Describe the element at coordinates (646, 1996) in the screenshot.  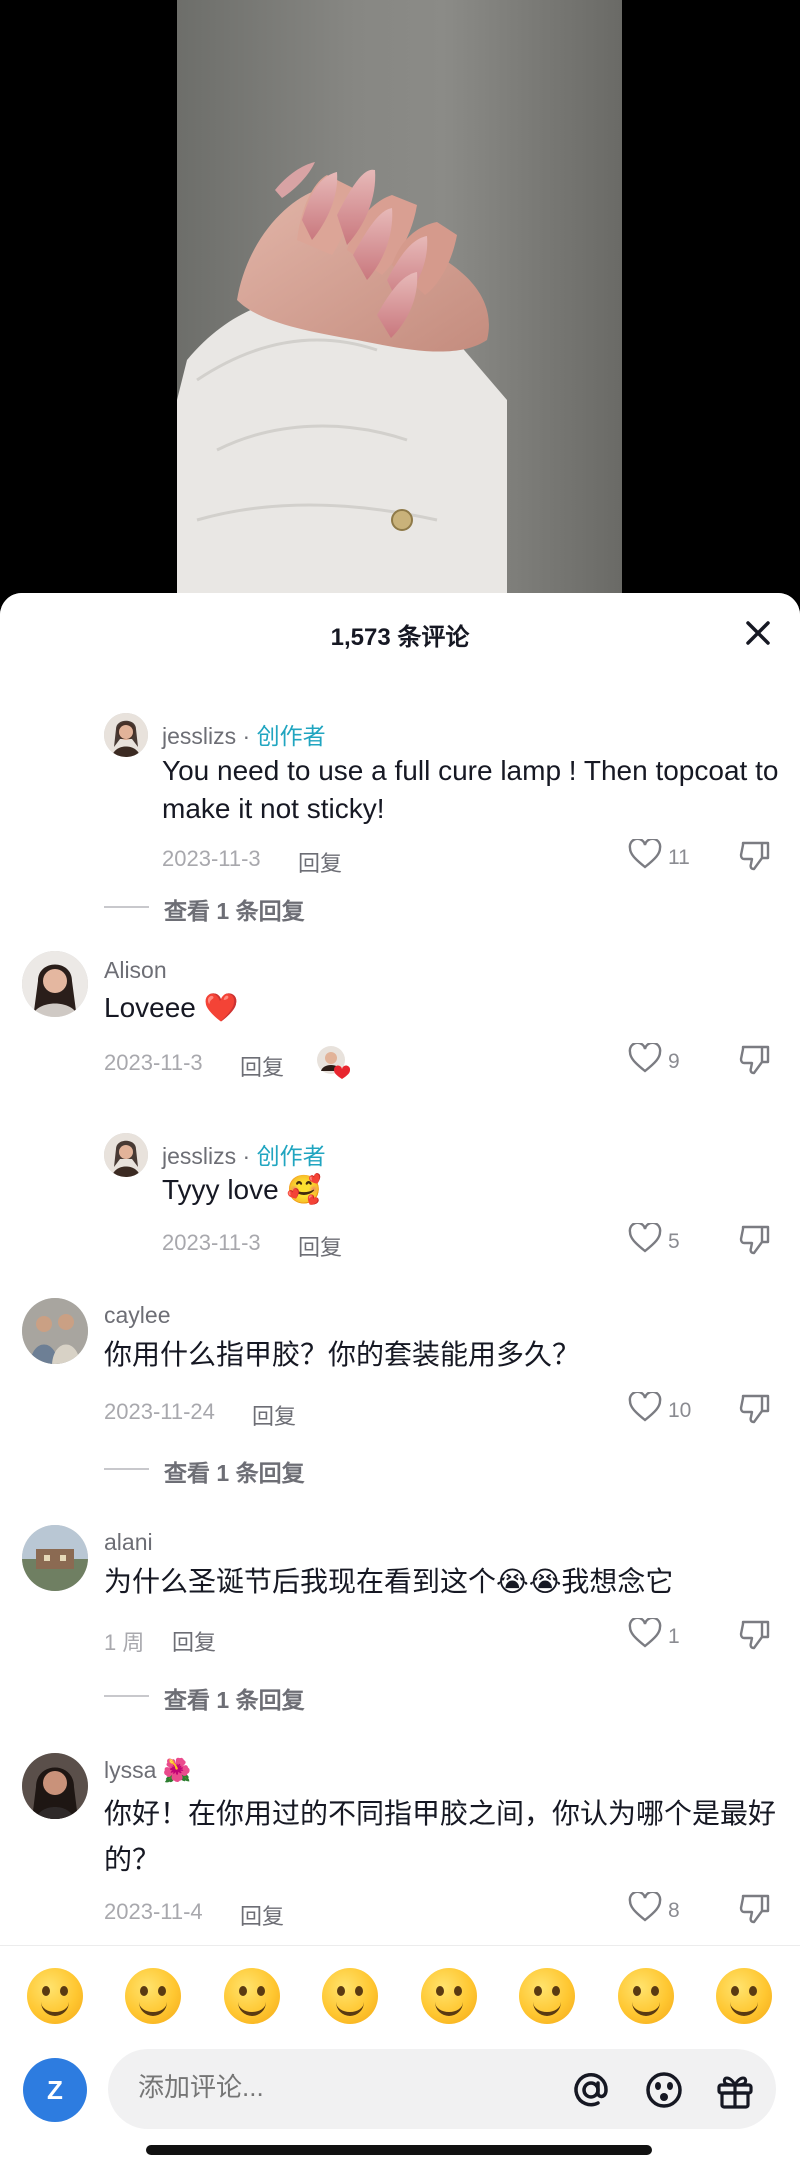
I see `emoji-pleading-button` at that location.